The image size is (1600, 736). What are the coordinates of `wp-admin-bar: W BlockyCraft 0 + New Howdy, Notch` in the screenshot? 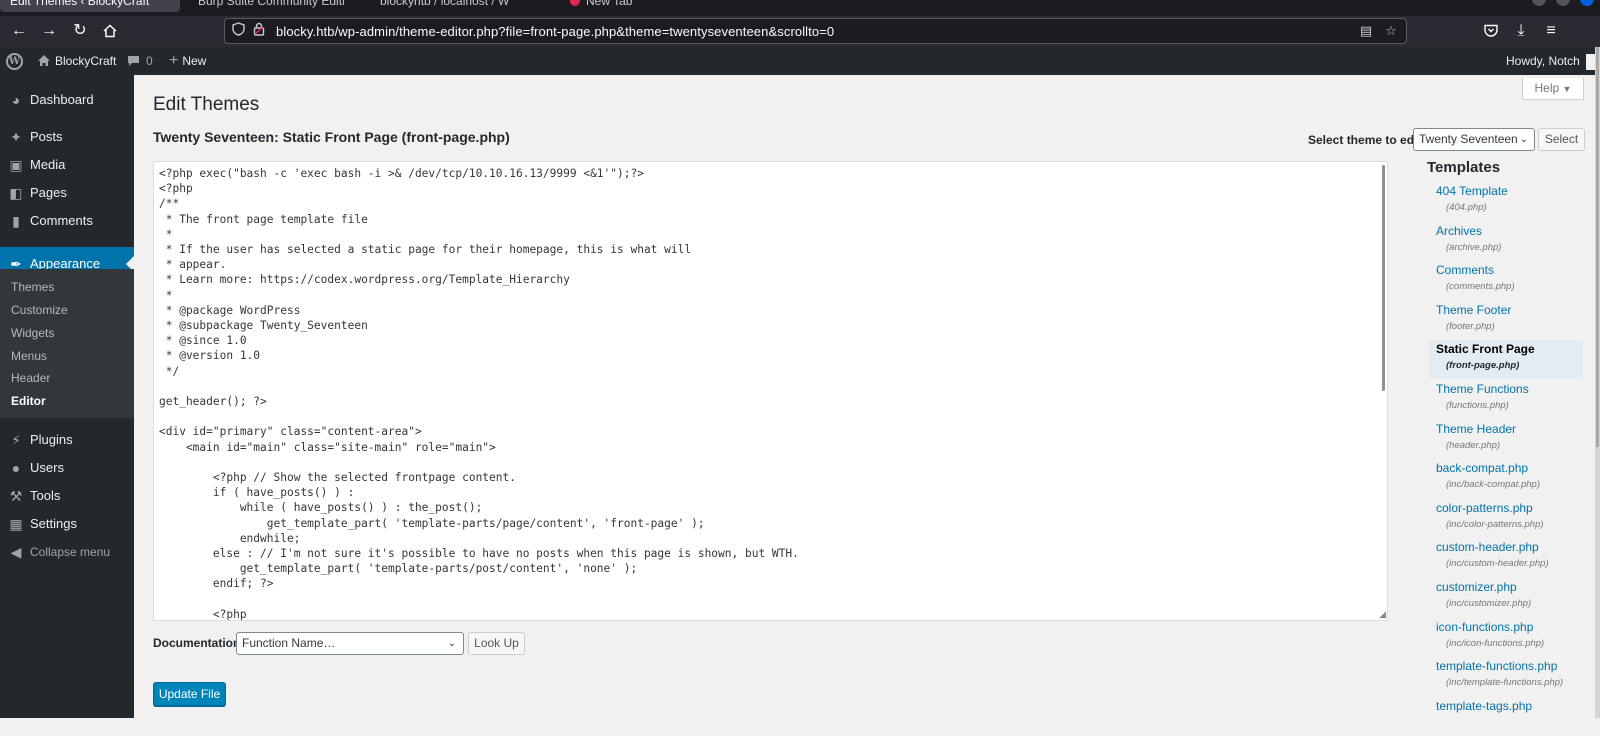 It's located at (800, 61).